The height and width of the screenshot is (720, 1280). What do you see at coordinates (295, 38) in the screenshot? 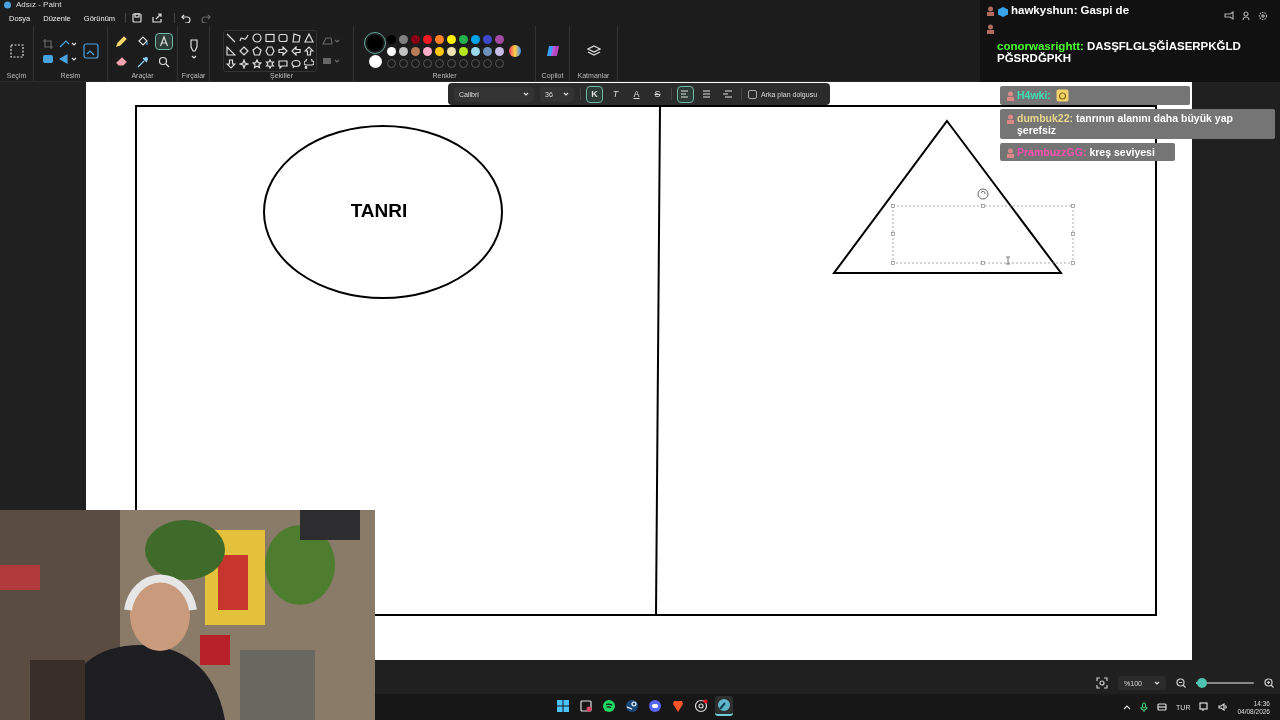
I see `polygon-icon` at bounding box center [295, 38].